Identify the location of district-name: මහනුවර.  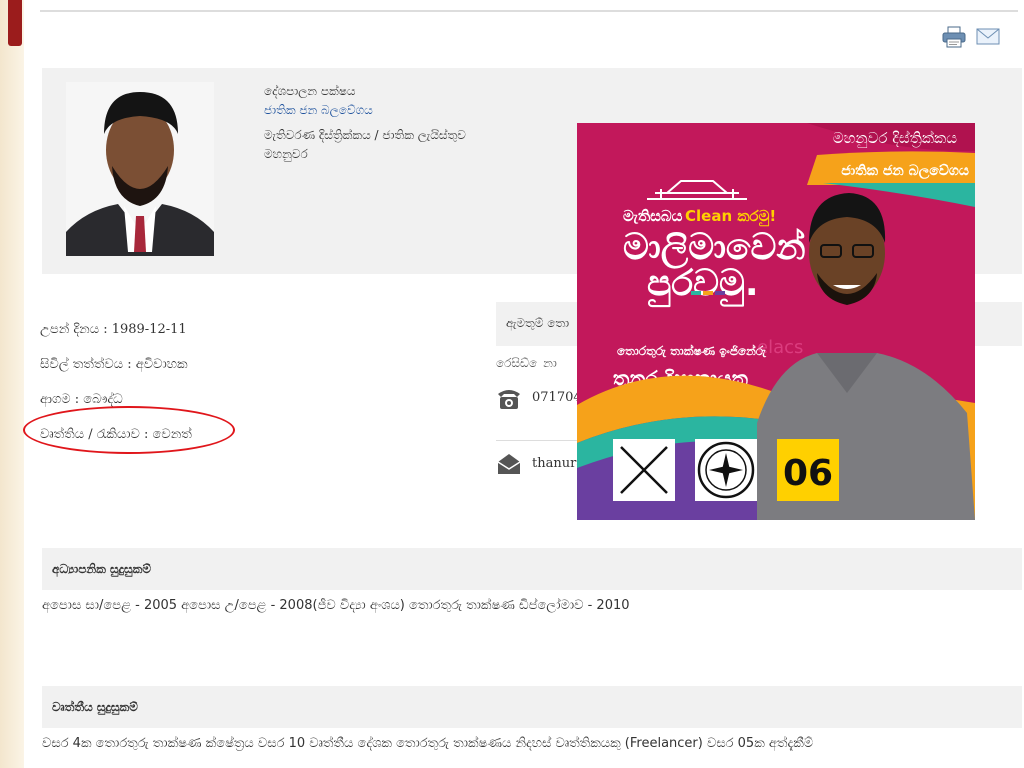
(286, 154).